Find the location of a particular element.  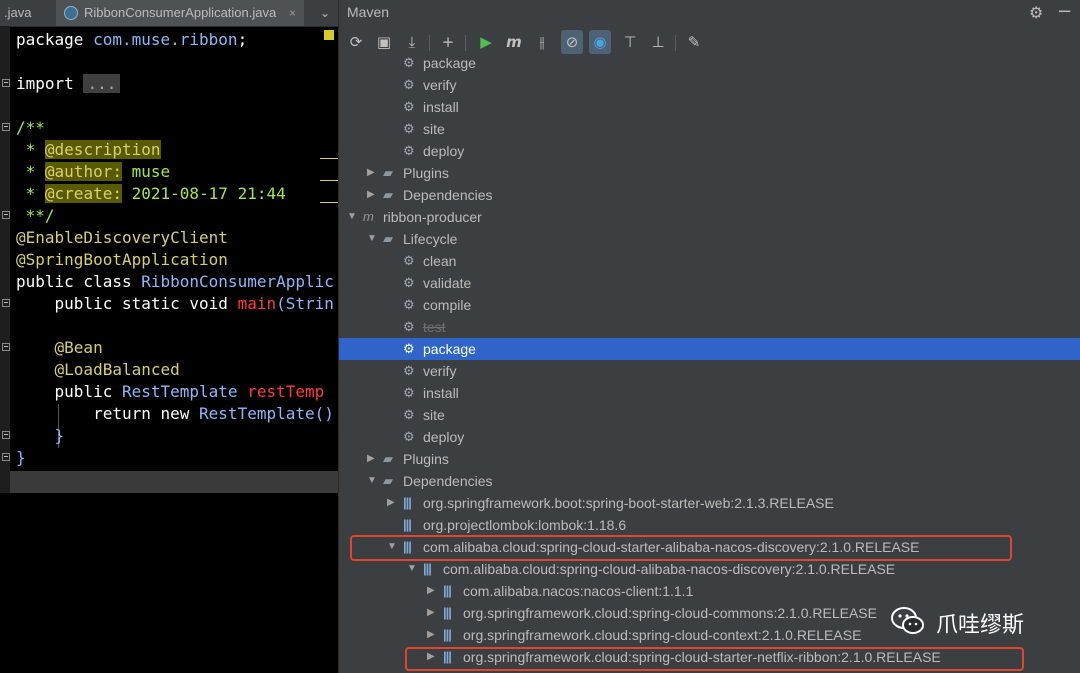

add-icon: + is located at coordinates (448, 42).